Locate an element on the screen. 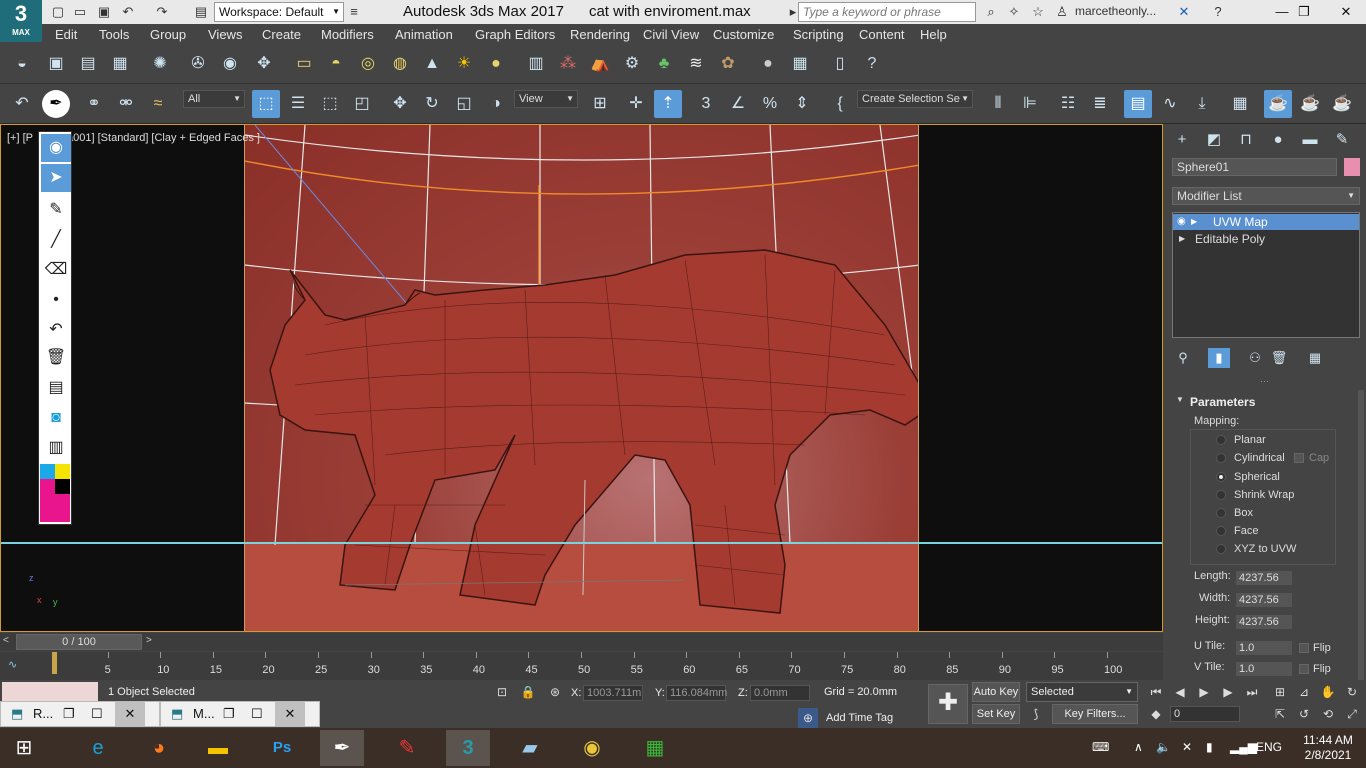  menu-rendering: Rendering is located at coordinates (600, 34).